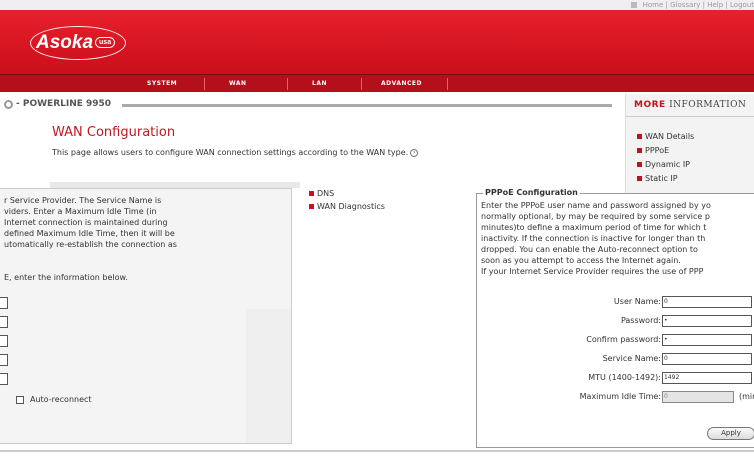 Image resolution: width=754 pixels, height=457 pixels. I want to click on service-name-label: Service Name:, so click(631, 358).